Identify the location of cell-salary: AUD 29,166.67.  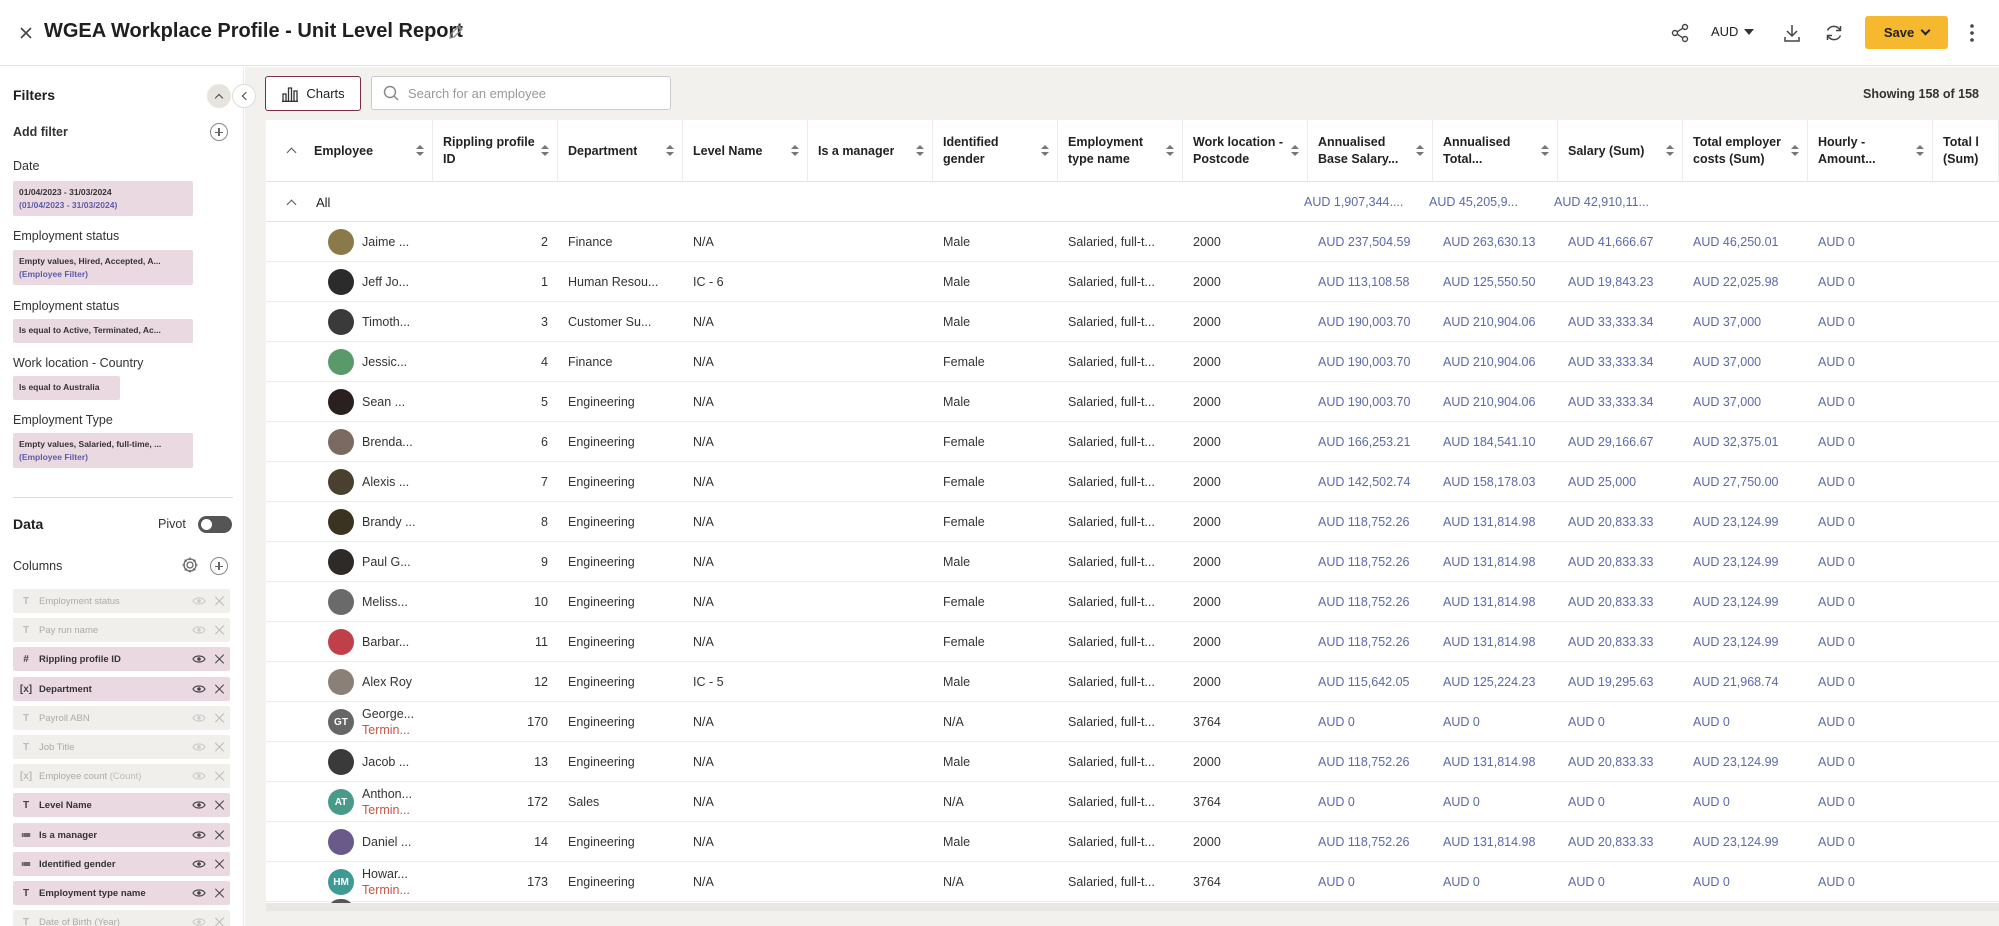
(1627, 442).